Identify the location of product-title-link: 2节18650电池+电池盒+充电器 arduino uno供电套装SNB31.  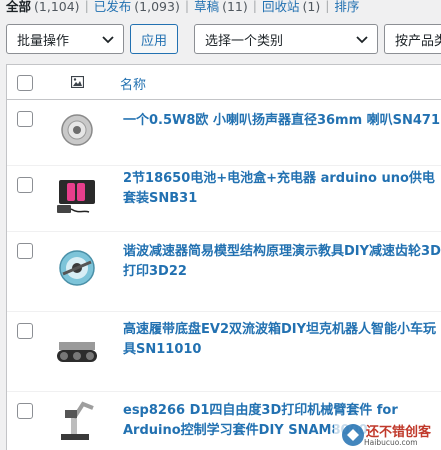
(282, 189).